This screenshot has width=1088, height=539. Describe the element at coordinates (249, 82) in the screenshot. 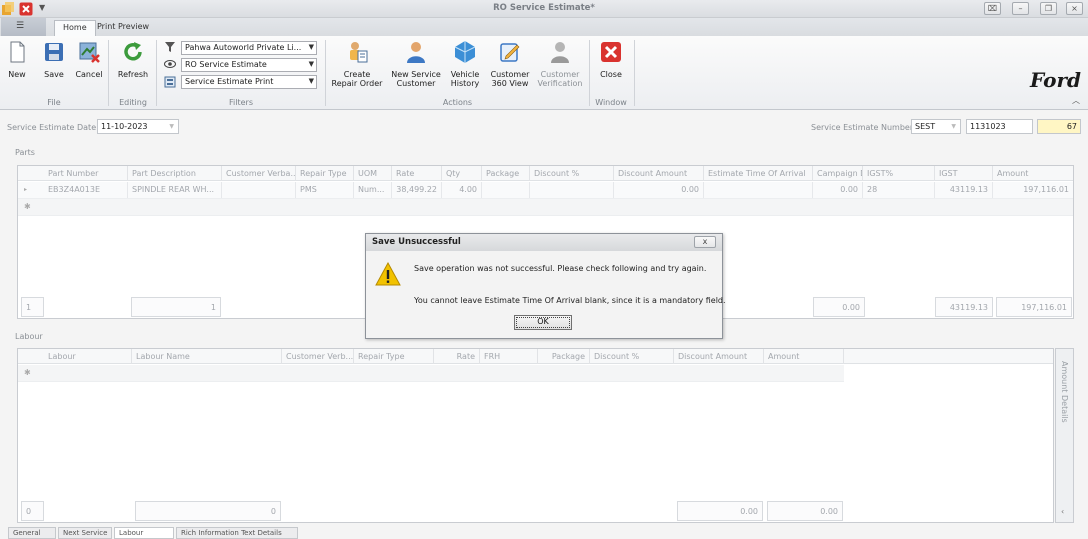

I see `print-filter-combo: Service Estimate Print ▼` at that location.